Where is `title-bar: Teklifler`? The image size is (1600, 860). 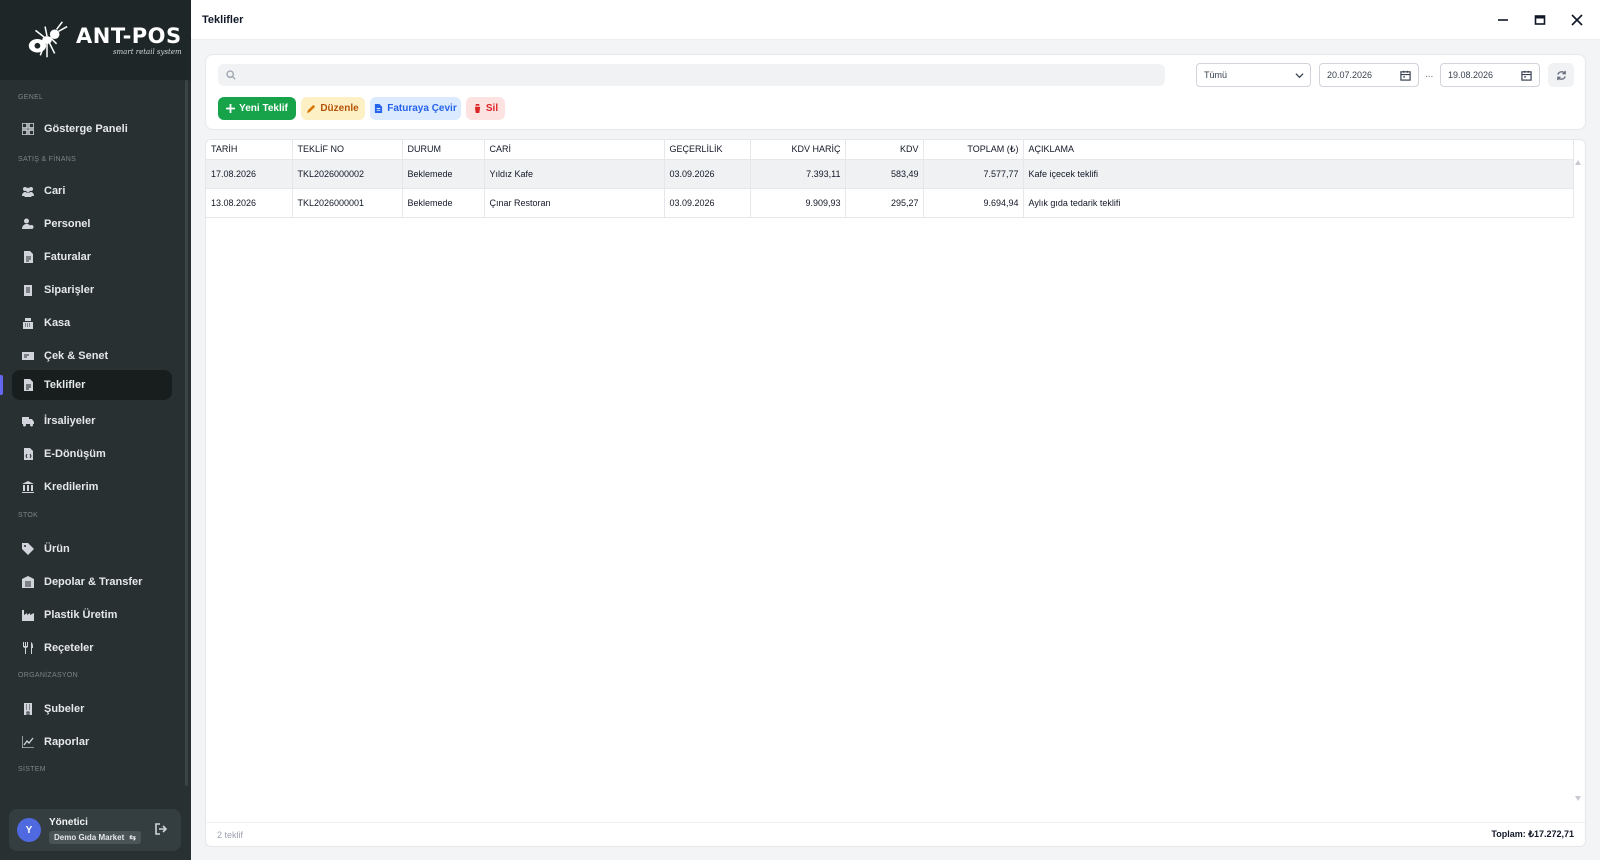 title-bar: Teklifler is located at coordinates (895, 20).